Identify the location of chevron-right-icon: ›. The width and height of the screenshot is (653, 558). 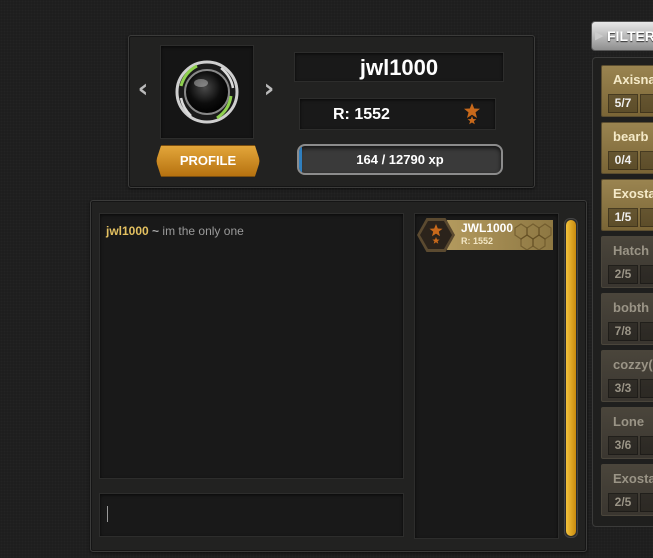
(269, 89).